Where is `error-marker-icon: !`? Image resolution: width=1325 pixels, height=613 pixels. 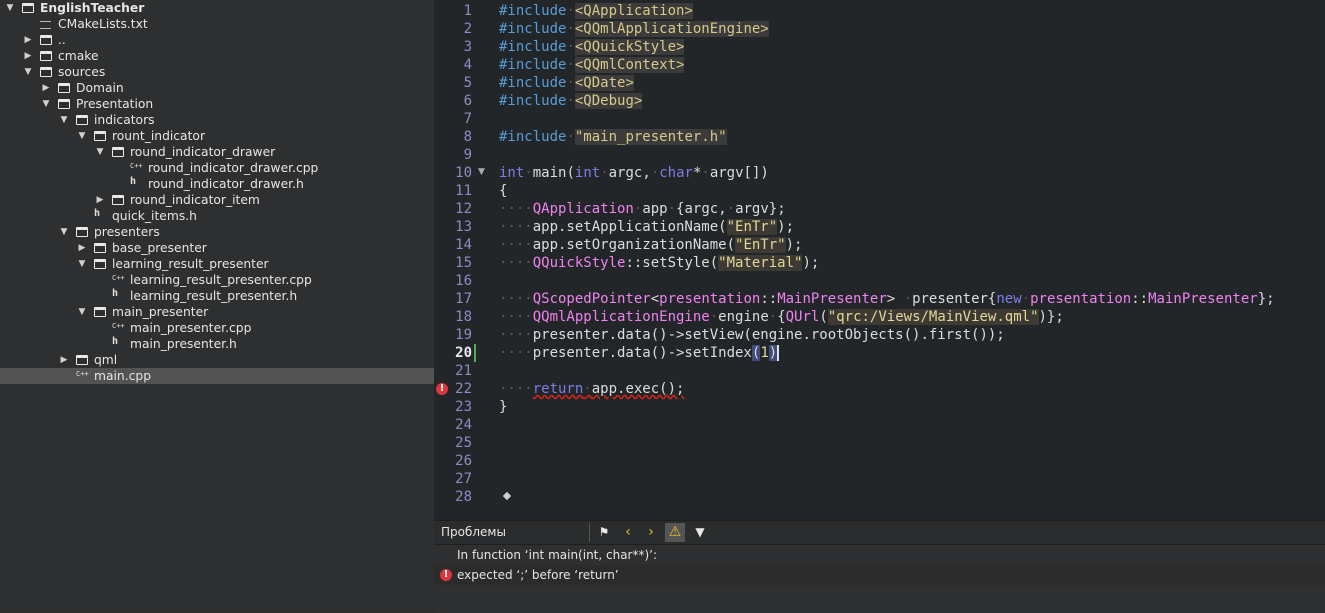 error-marker-icon: ! is located at coordinates (442, 389).